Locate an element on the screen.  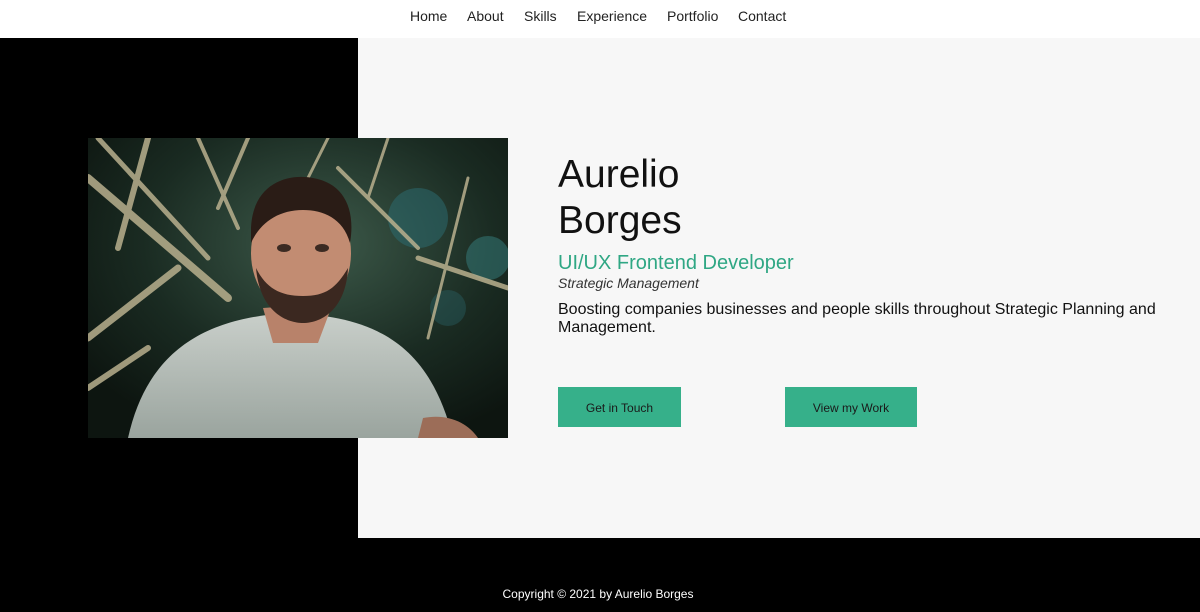
nav-link-home: Home is located at coordinates (428, 16).